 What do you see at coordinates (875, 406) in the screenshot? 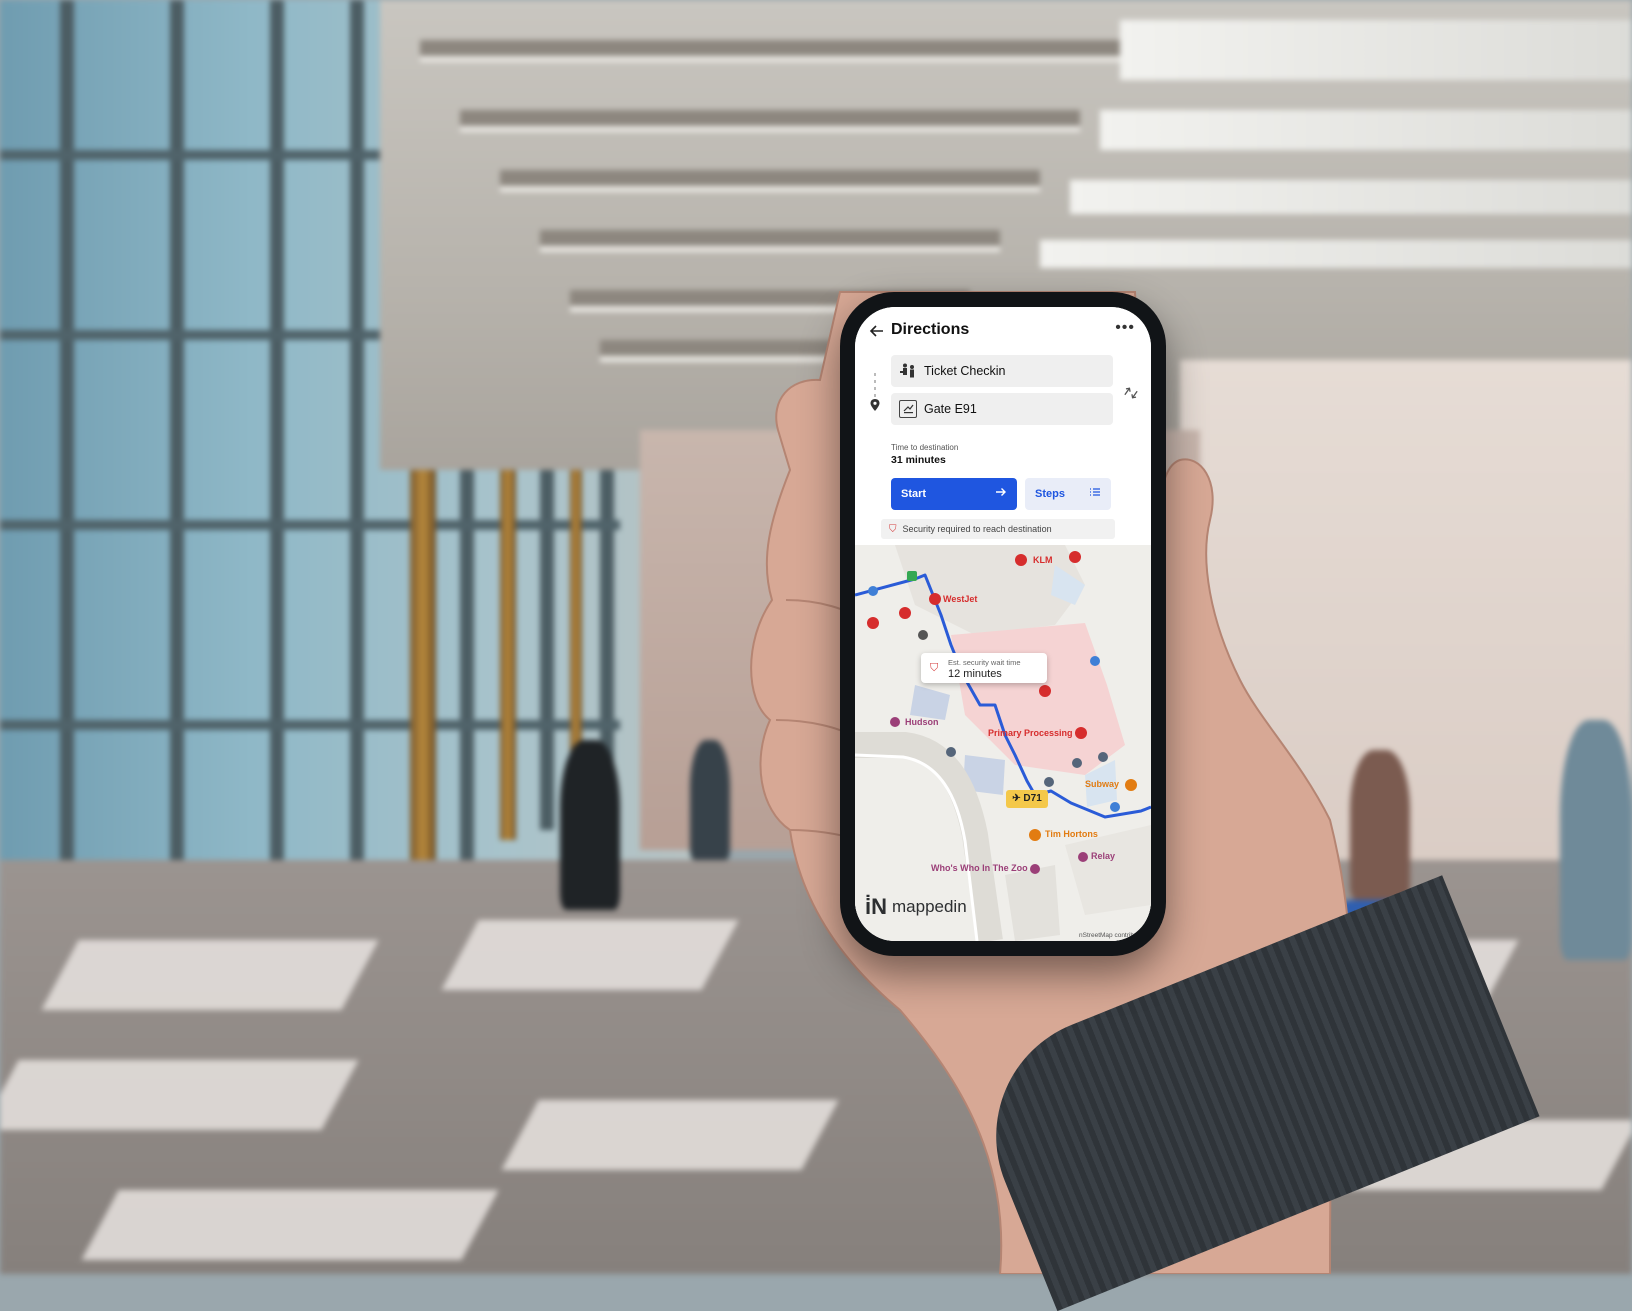
I see `location-pin-icon` at bounding box center [875, 406].